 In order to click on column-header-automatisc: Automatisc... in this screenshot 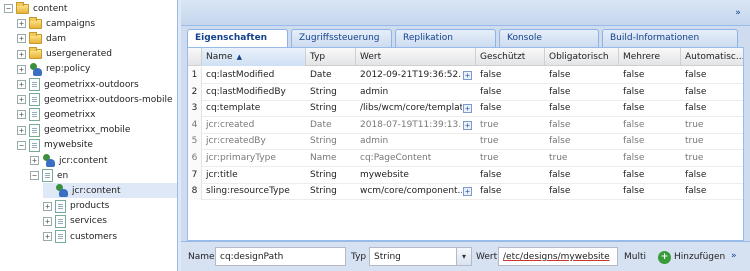, I will do `click(712, 57)`.